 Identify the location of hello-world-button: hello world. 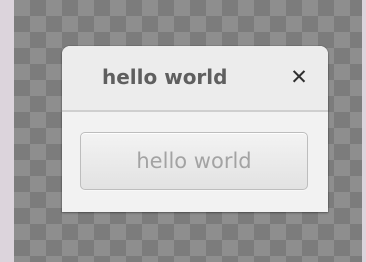
(194, 161).